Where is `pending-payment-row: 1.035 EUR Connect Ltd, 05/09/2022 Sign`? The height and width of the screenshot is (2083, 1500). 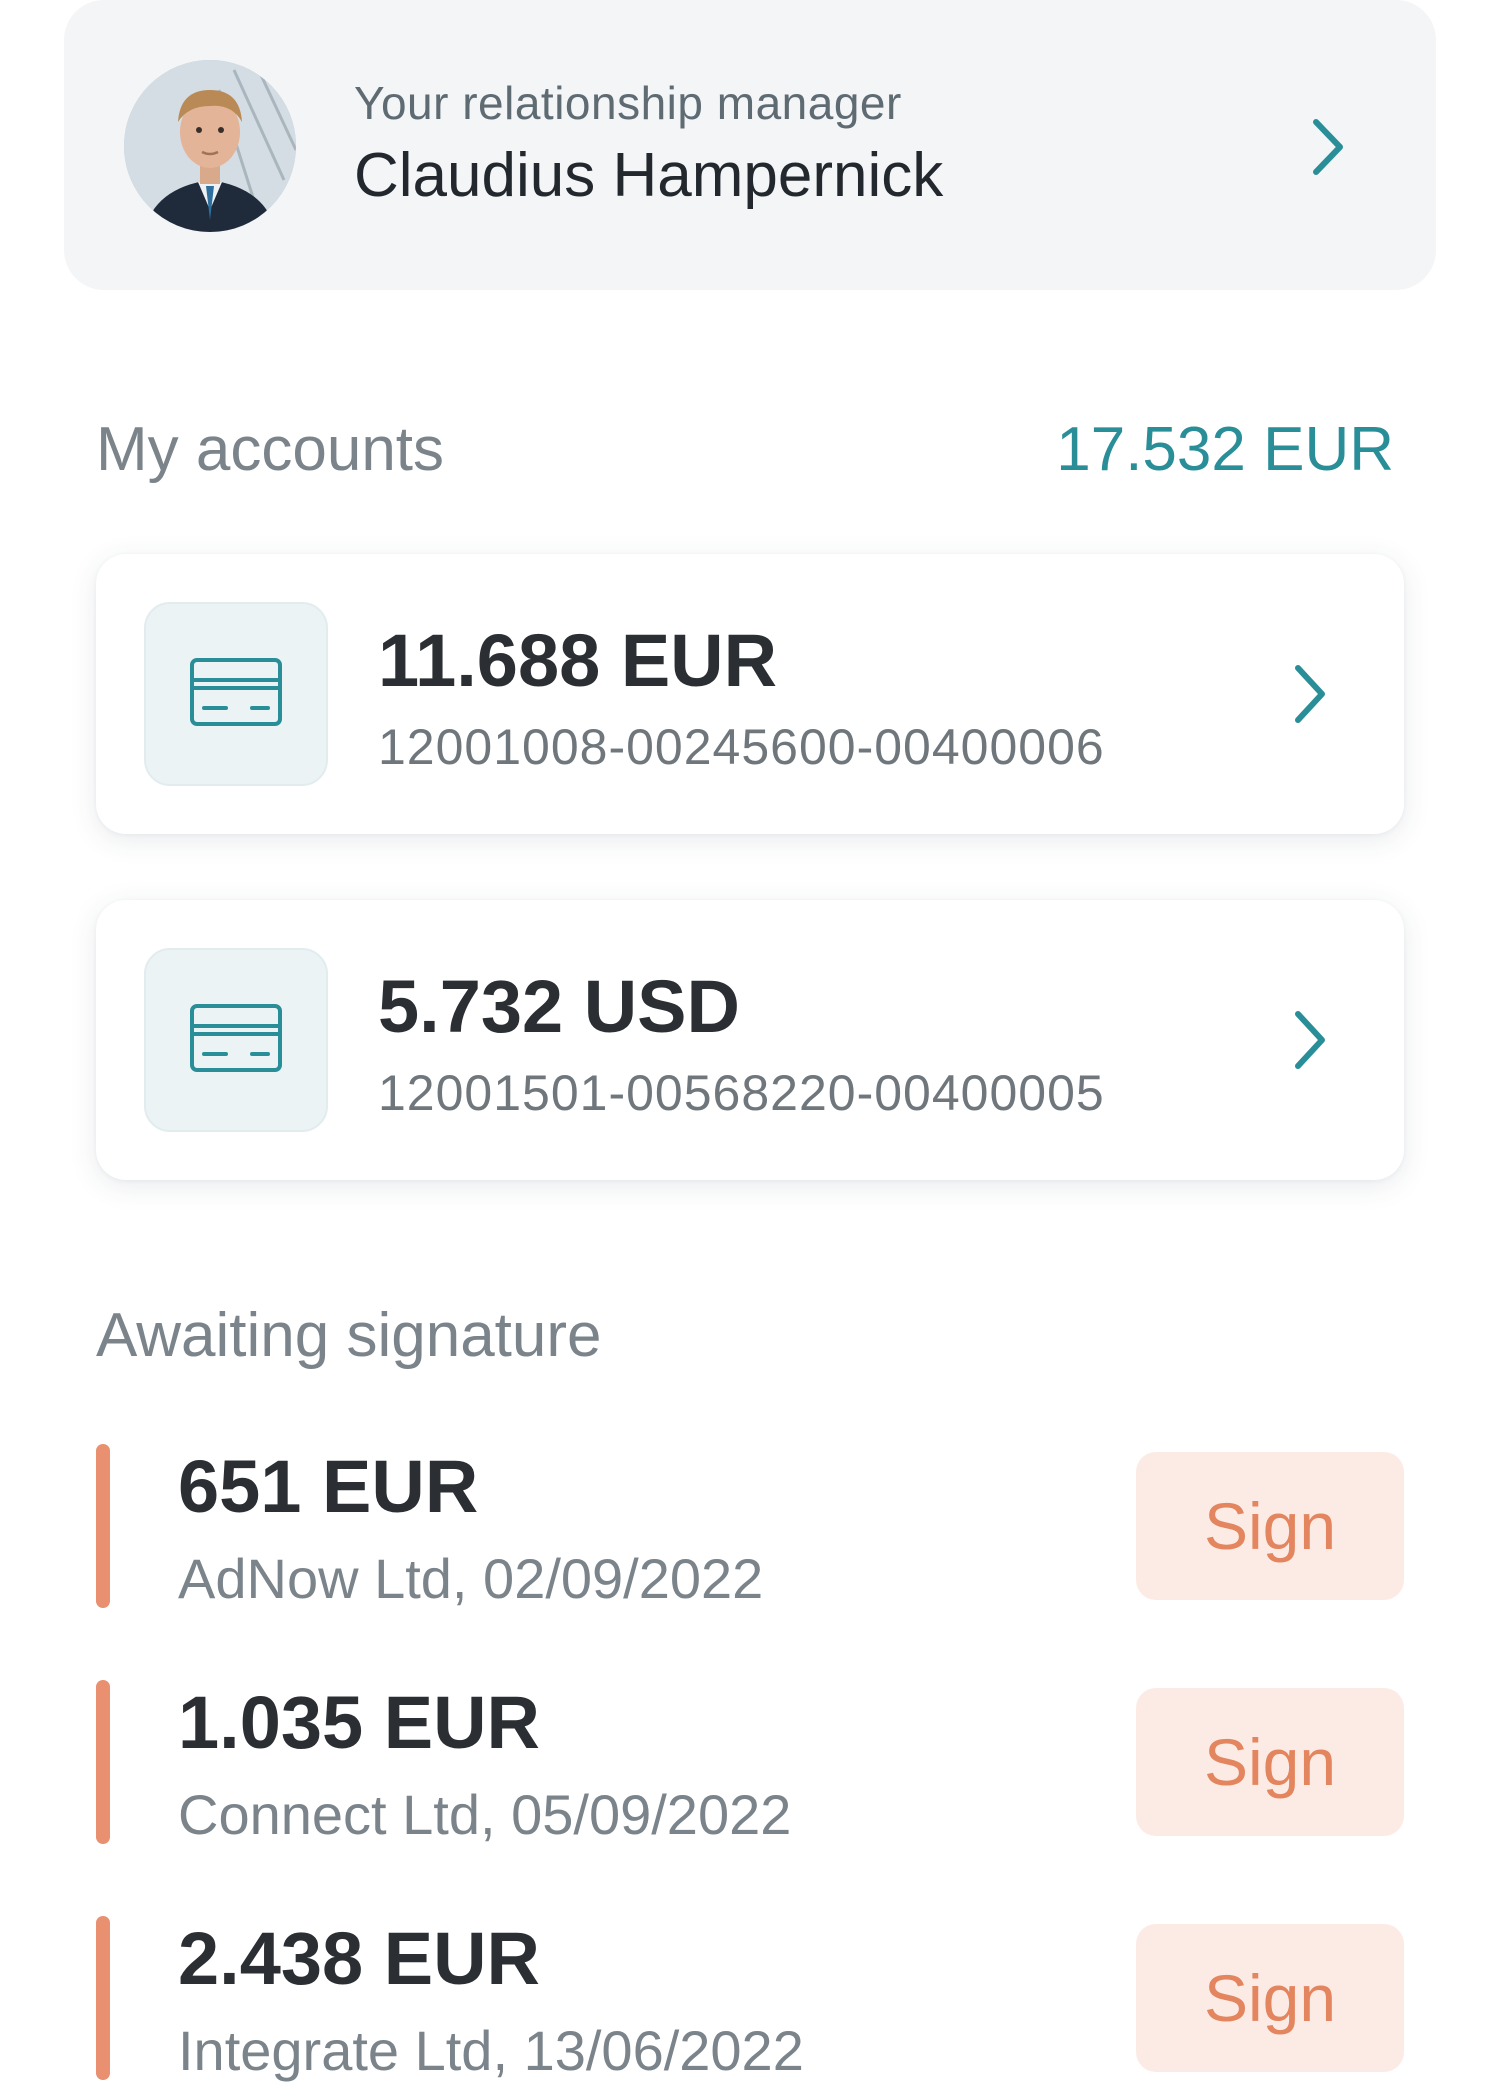
pending-payment-row: 1.035 EUR Connect Ltd, 05/09/2022 Sign is located at coordinates (750, 1763).